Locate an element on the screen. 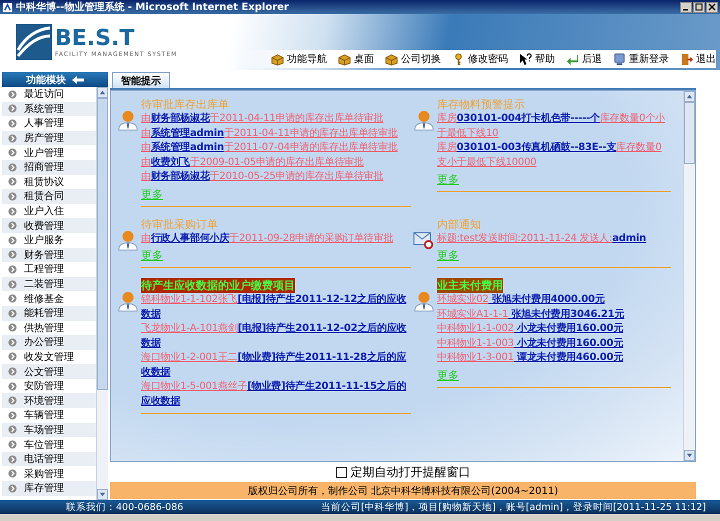 The height and width of the screenshot is (521, 720). sidebar-item: 办公管理 is located at coordinates (49, 342).